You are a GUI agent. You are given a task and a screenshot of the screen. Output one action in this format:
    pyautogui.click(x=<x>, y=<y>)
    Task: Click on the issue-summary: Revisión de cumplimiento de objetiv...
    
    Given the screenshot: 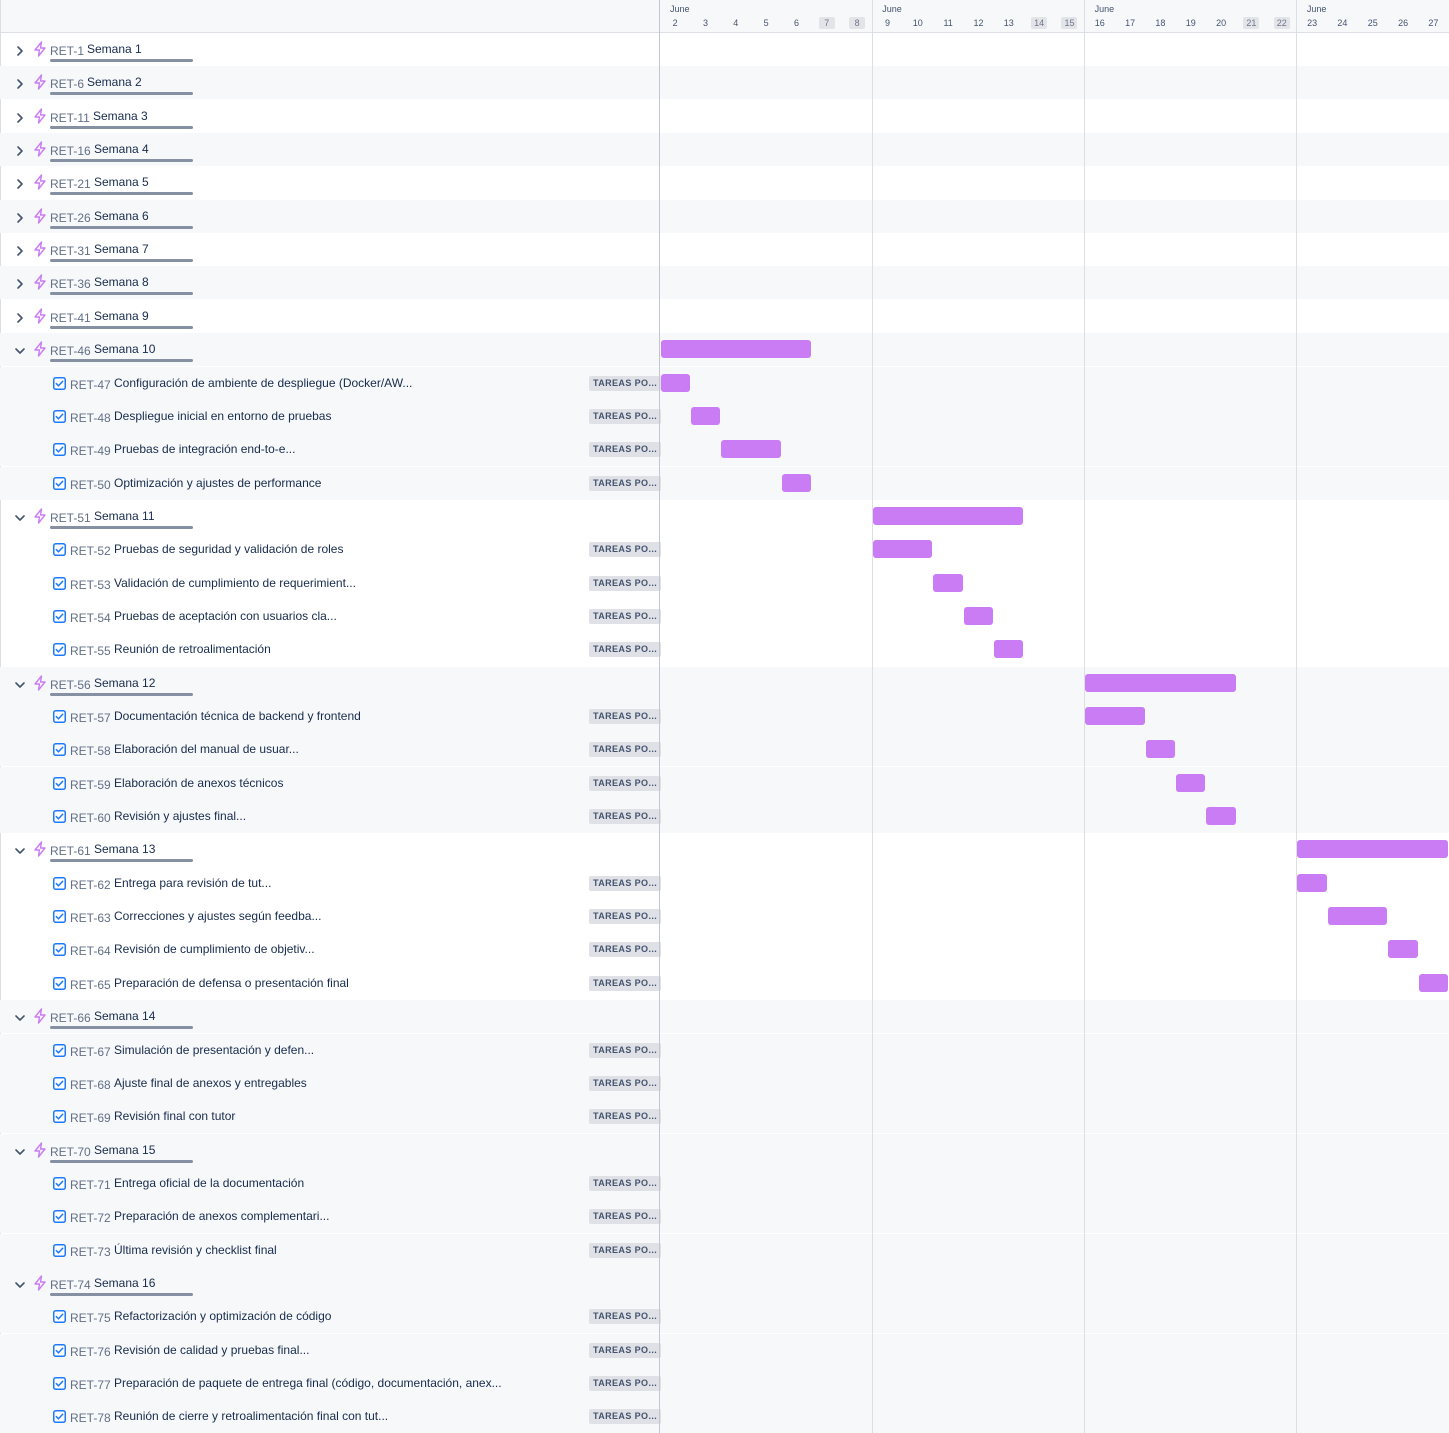 What is the action you would take?
    pyautogui.click(x=214, y=949)
    